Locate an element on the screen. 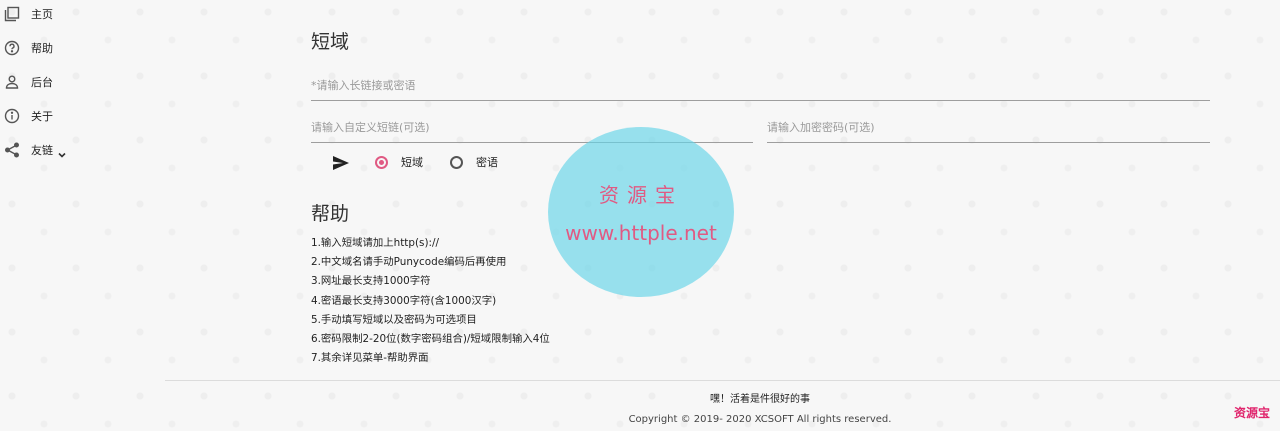  mode-radio-short: 短域 is located at coordinates (399, 162).